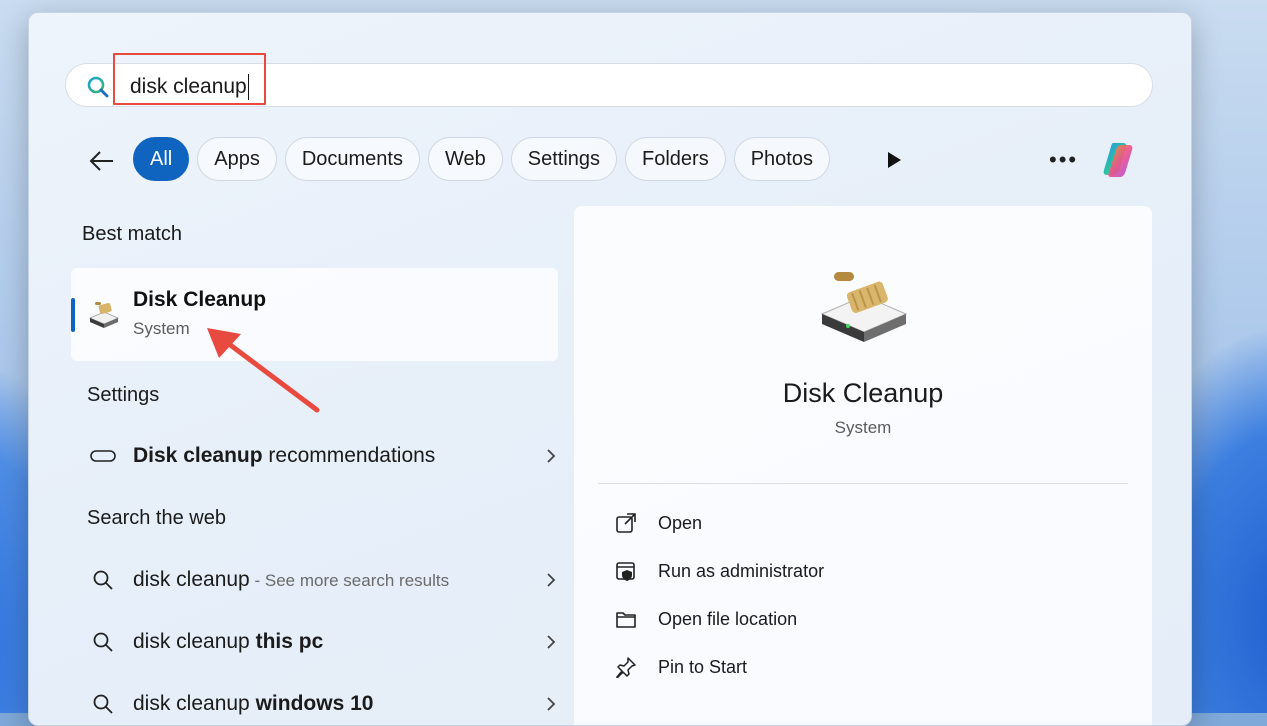 Image resolution: width=1267 pixels, height=726 pixels. I want to click on web-result-label: disk cleanup - See more search results, so click(291, 579).